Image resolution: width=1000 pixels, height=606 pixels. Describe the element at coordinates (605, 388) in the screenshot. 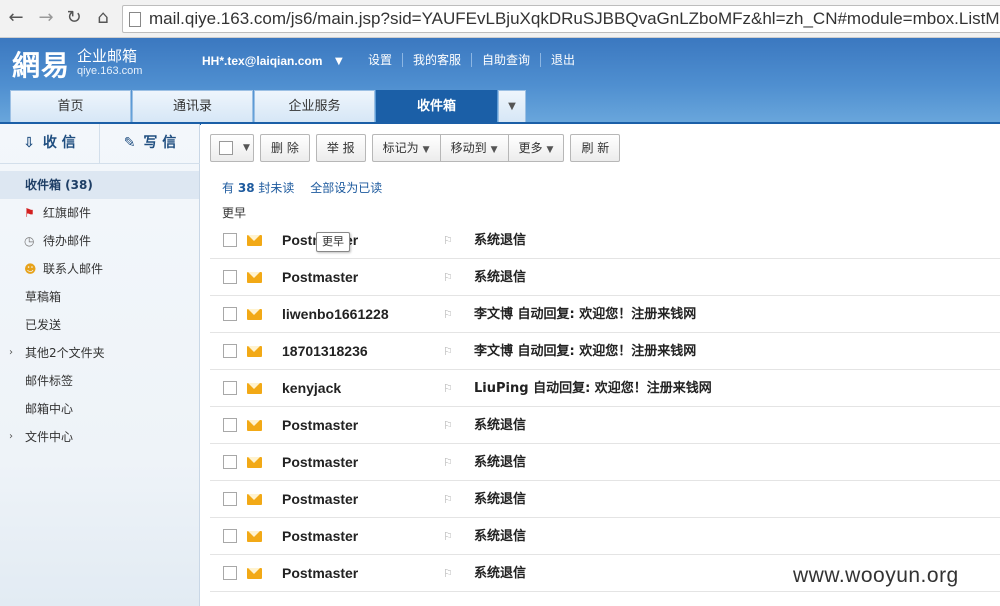

I see `mail-row: kenyjack ⚐ LiuPing 自动回复: 欢迎您！注册来钱网` at that location.